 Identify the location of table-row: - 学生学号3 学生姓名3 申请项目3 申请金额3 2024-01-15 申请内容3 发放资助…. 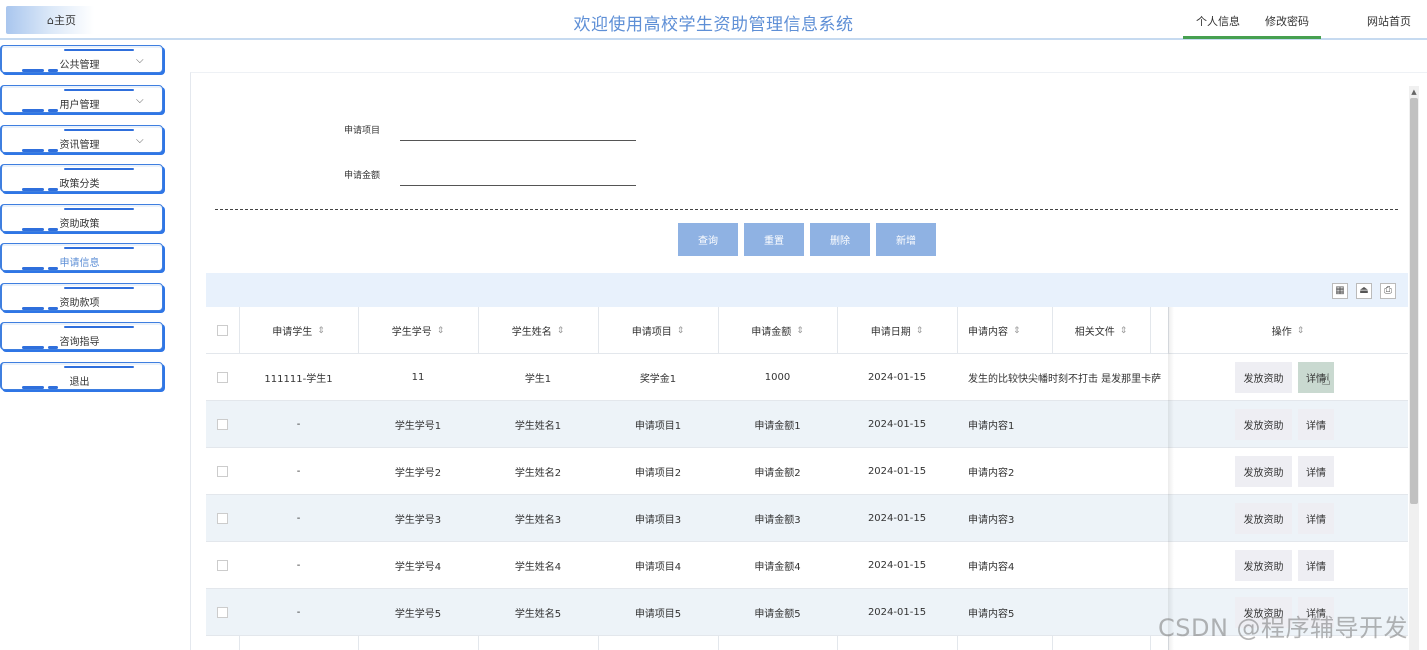
(807, 518).